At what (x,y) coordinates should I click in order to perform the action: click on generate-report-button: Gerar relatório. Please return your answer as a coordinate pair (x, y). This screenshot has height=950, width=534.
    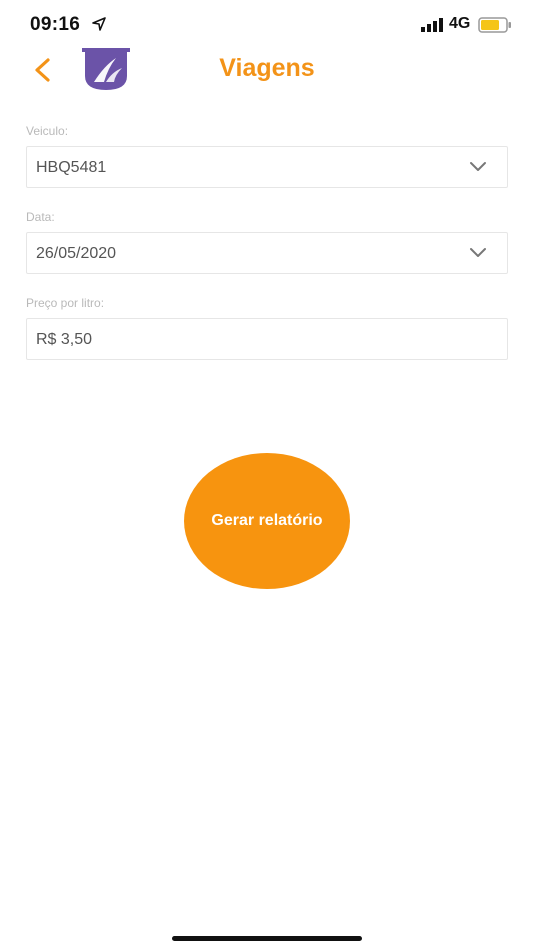
    Looking at the image, I should click on (267, 521).